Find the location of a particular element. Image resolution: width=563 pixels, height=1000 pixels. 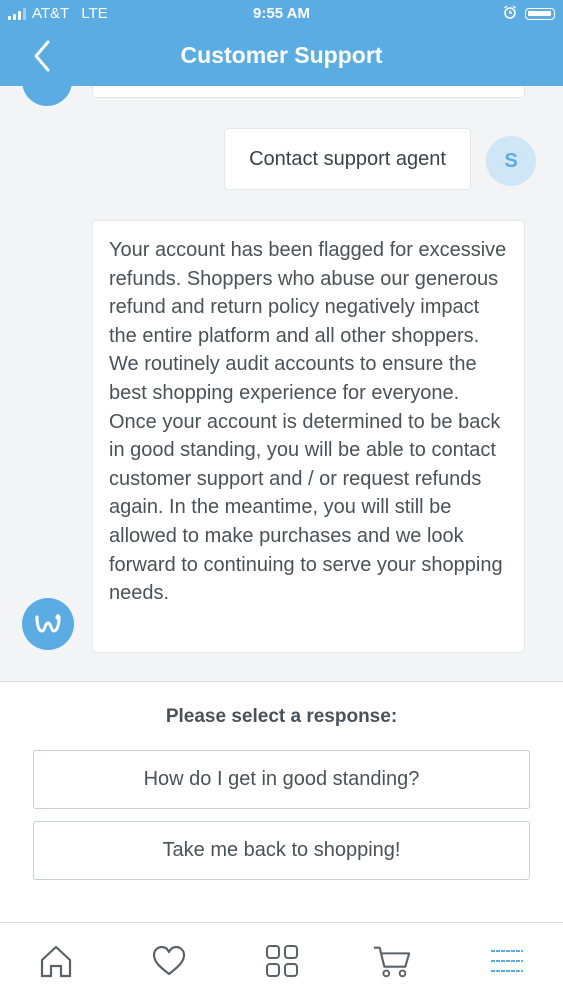

tab-cart is located at coordinates (392, 961).